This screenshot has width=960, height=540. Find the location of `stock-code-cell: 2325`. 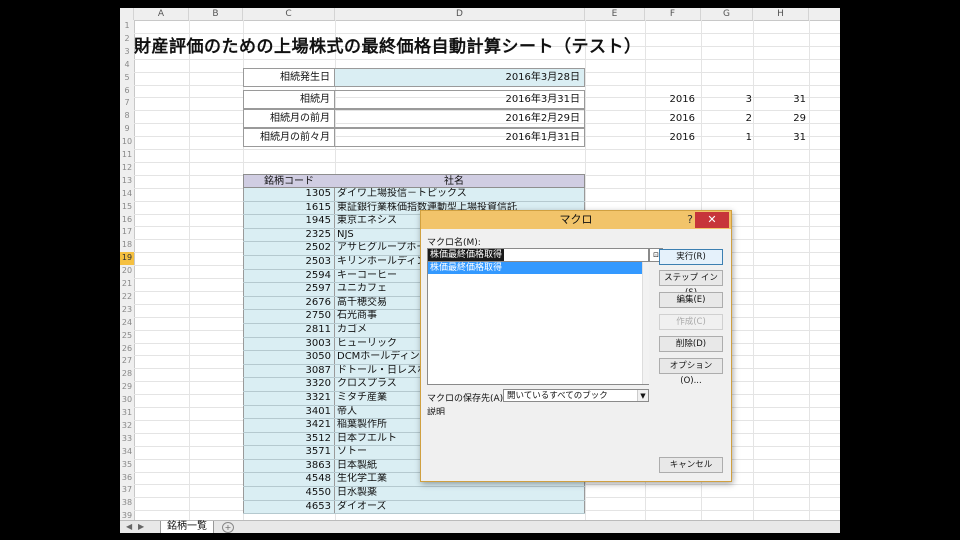

stock-code-cell: 2325 is located at coordinates (289, 235).